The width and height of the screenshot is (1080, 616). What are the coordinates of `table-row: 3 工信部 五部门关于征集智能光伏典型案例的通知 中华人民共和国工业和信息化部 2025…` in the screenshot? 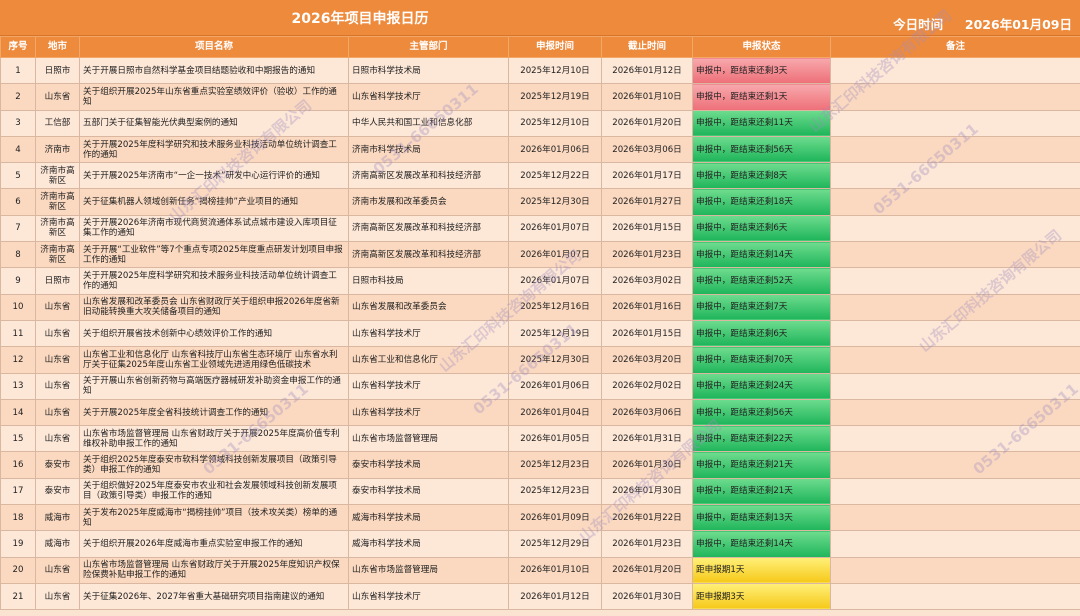 It's located at (540, 123).